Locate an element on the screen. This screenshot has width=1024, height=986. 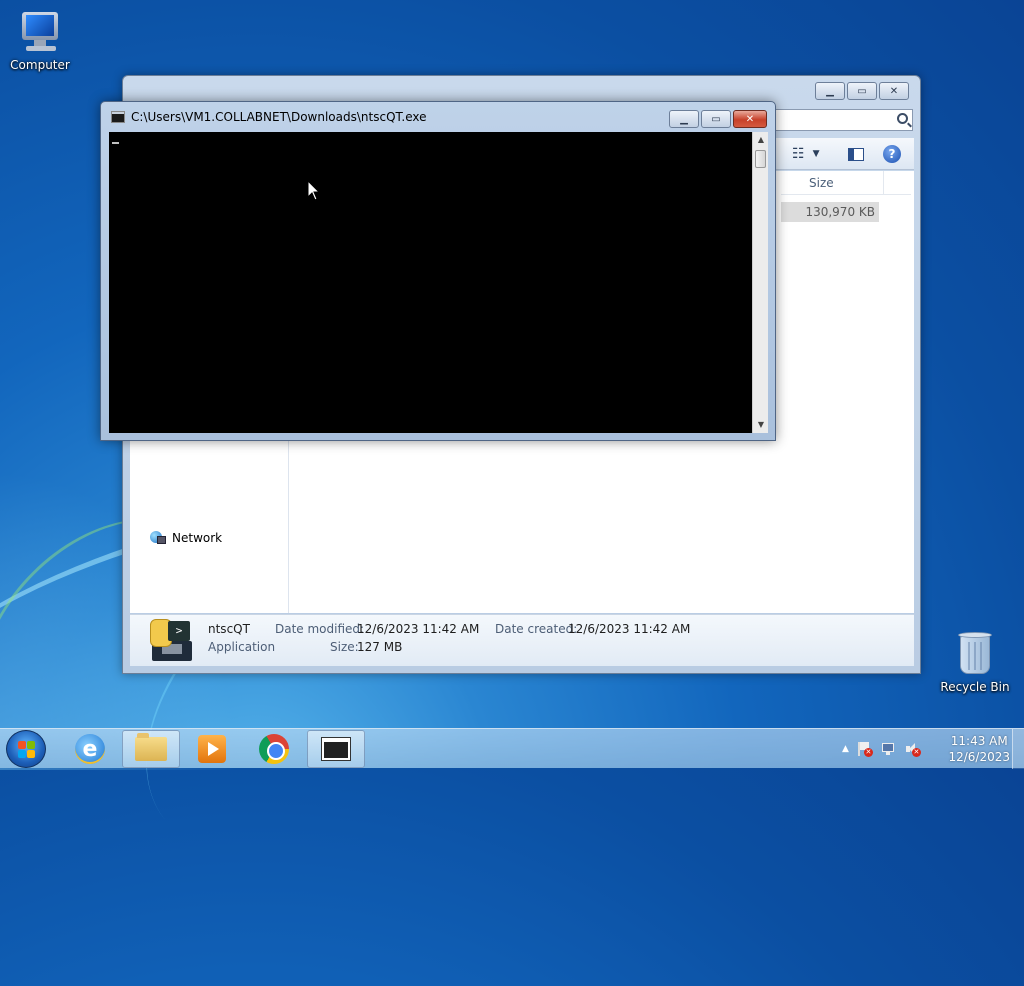
taskbar-console is located at coordinates (336, 749).